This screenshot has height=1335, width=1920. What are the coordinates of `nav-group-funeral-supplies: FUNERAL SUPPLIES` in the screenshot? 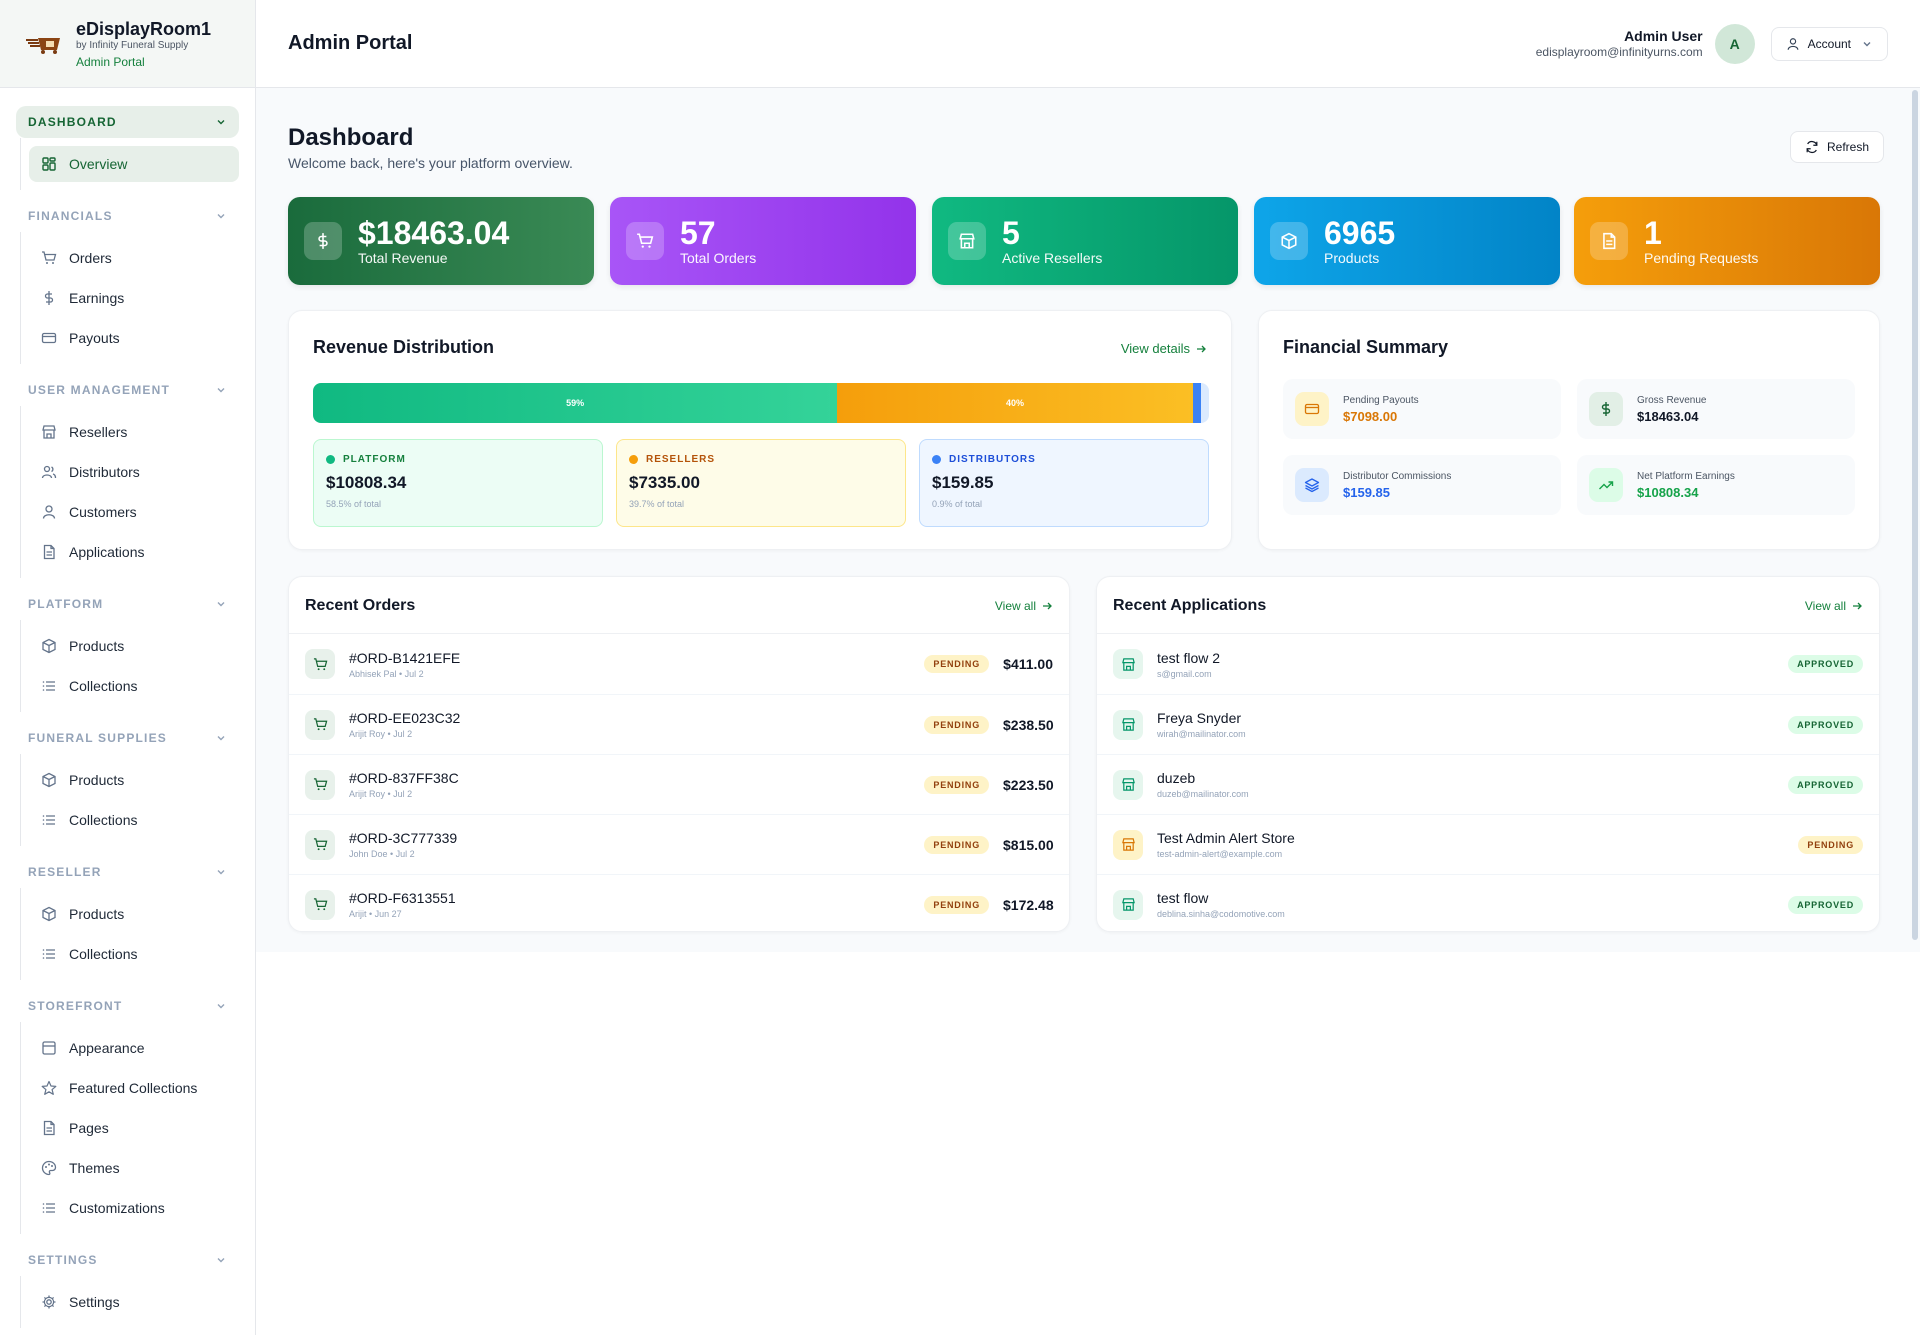 It's located at (127, 738).